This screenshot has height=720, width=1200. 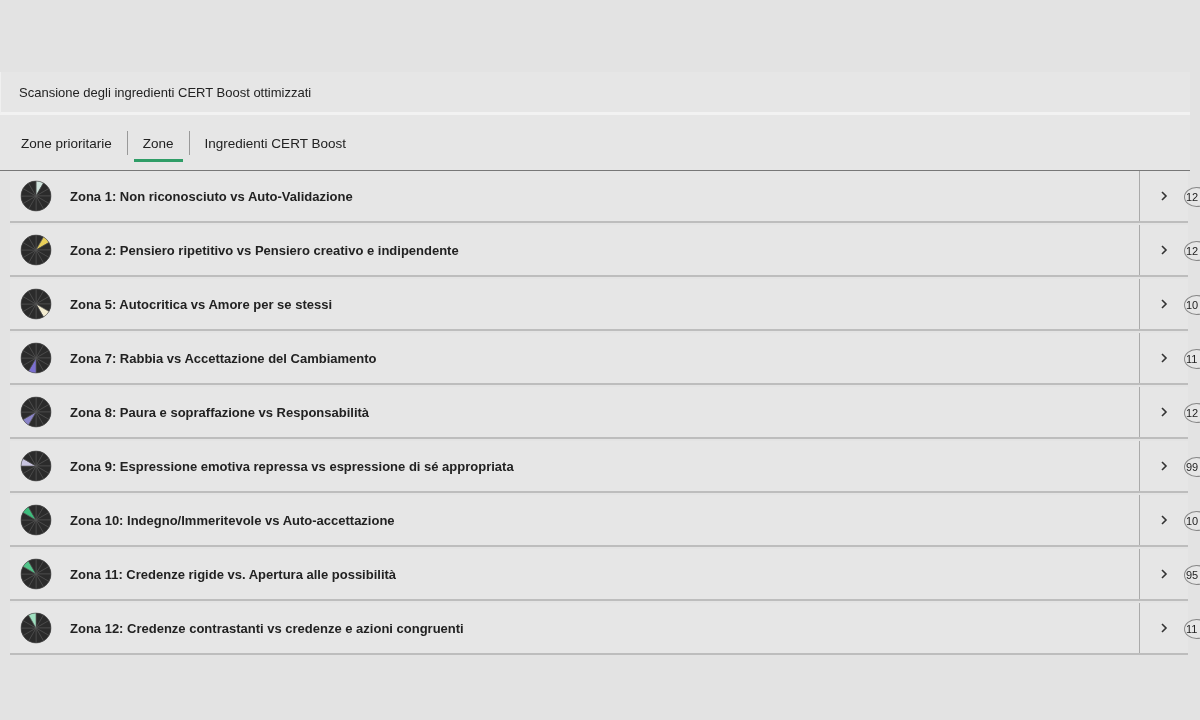 What do you see at coordinates (265, 250) in the screenshot?
I see `zone-title: Zona 2: Pensiero ripetitivo vs Pensiero creativo e indipendente` at bounding box center [265, 250].